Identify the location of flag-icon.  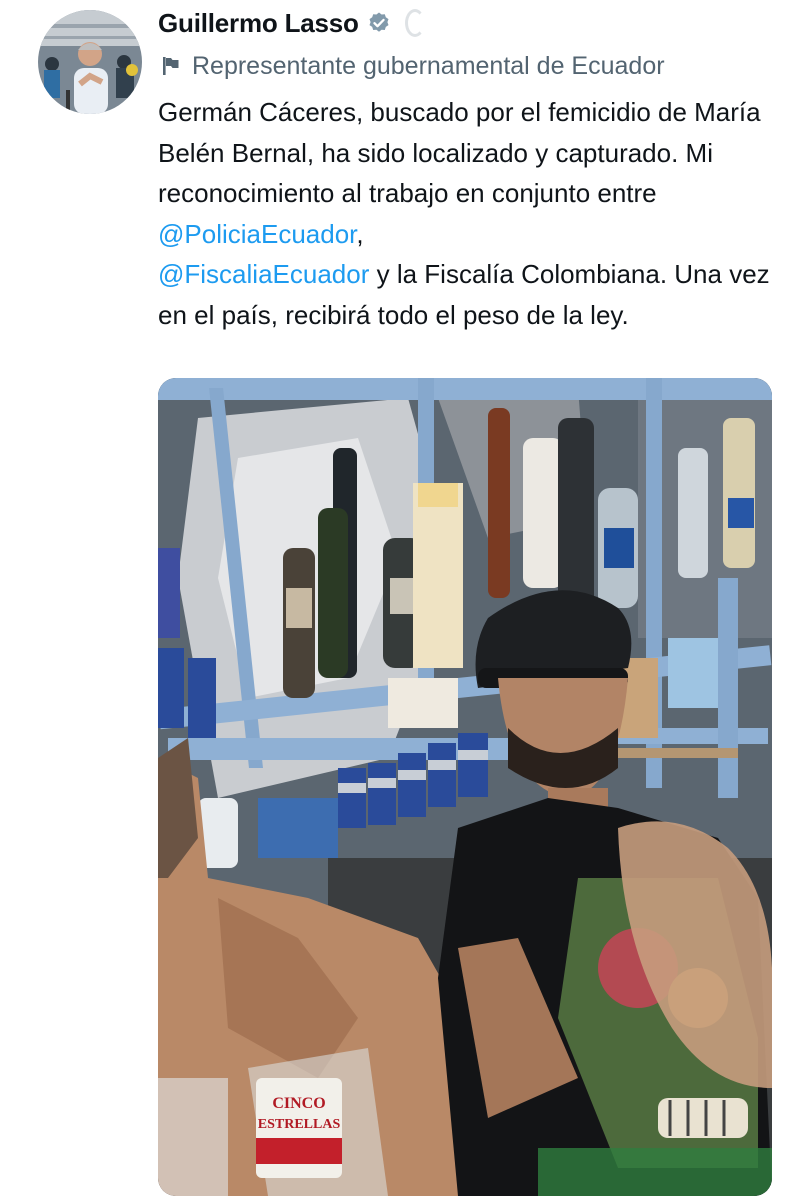
(171, 66).